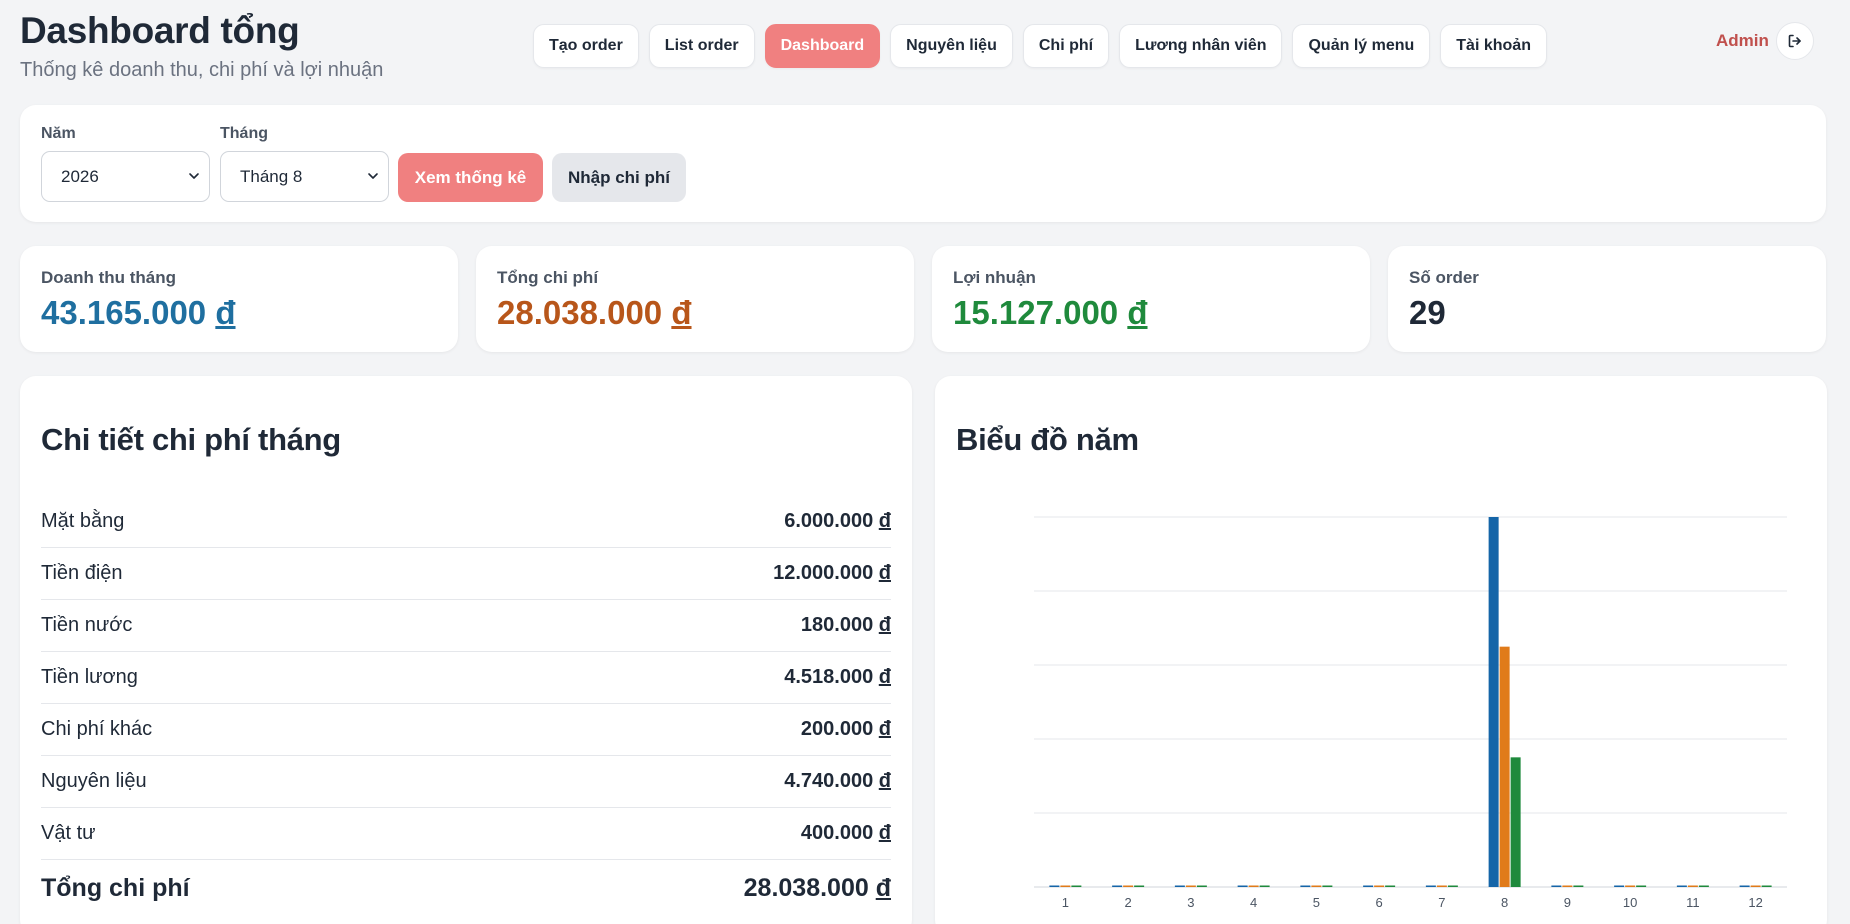 The height and width of the screenshot is (924, 1850). What do you see at coordinates (466, 782) in the screenshot?
I see `cost-row: Nguyên liệu 4.740.000 đ` at bounding box center [466, 782].